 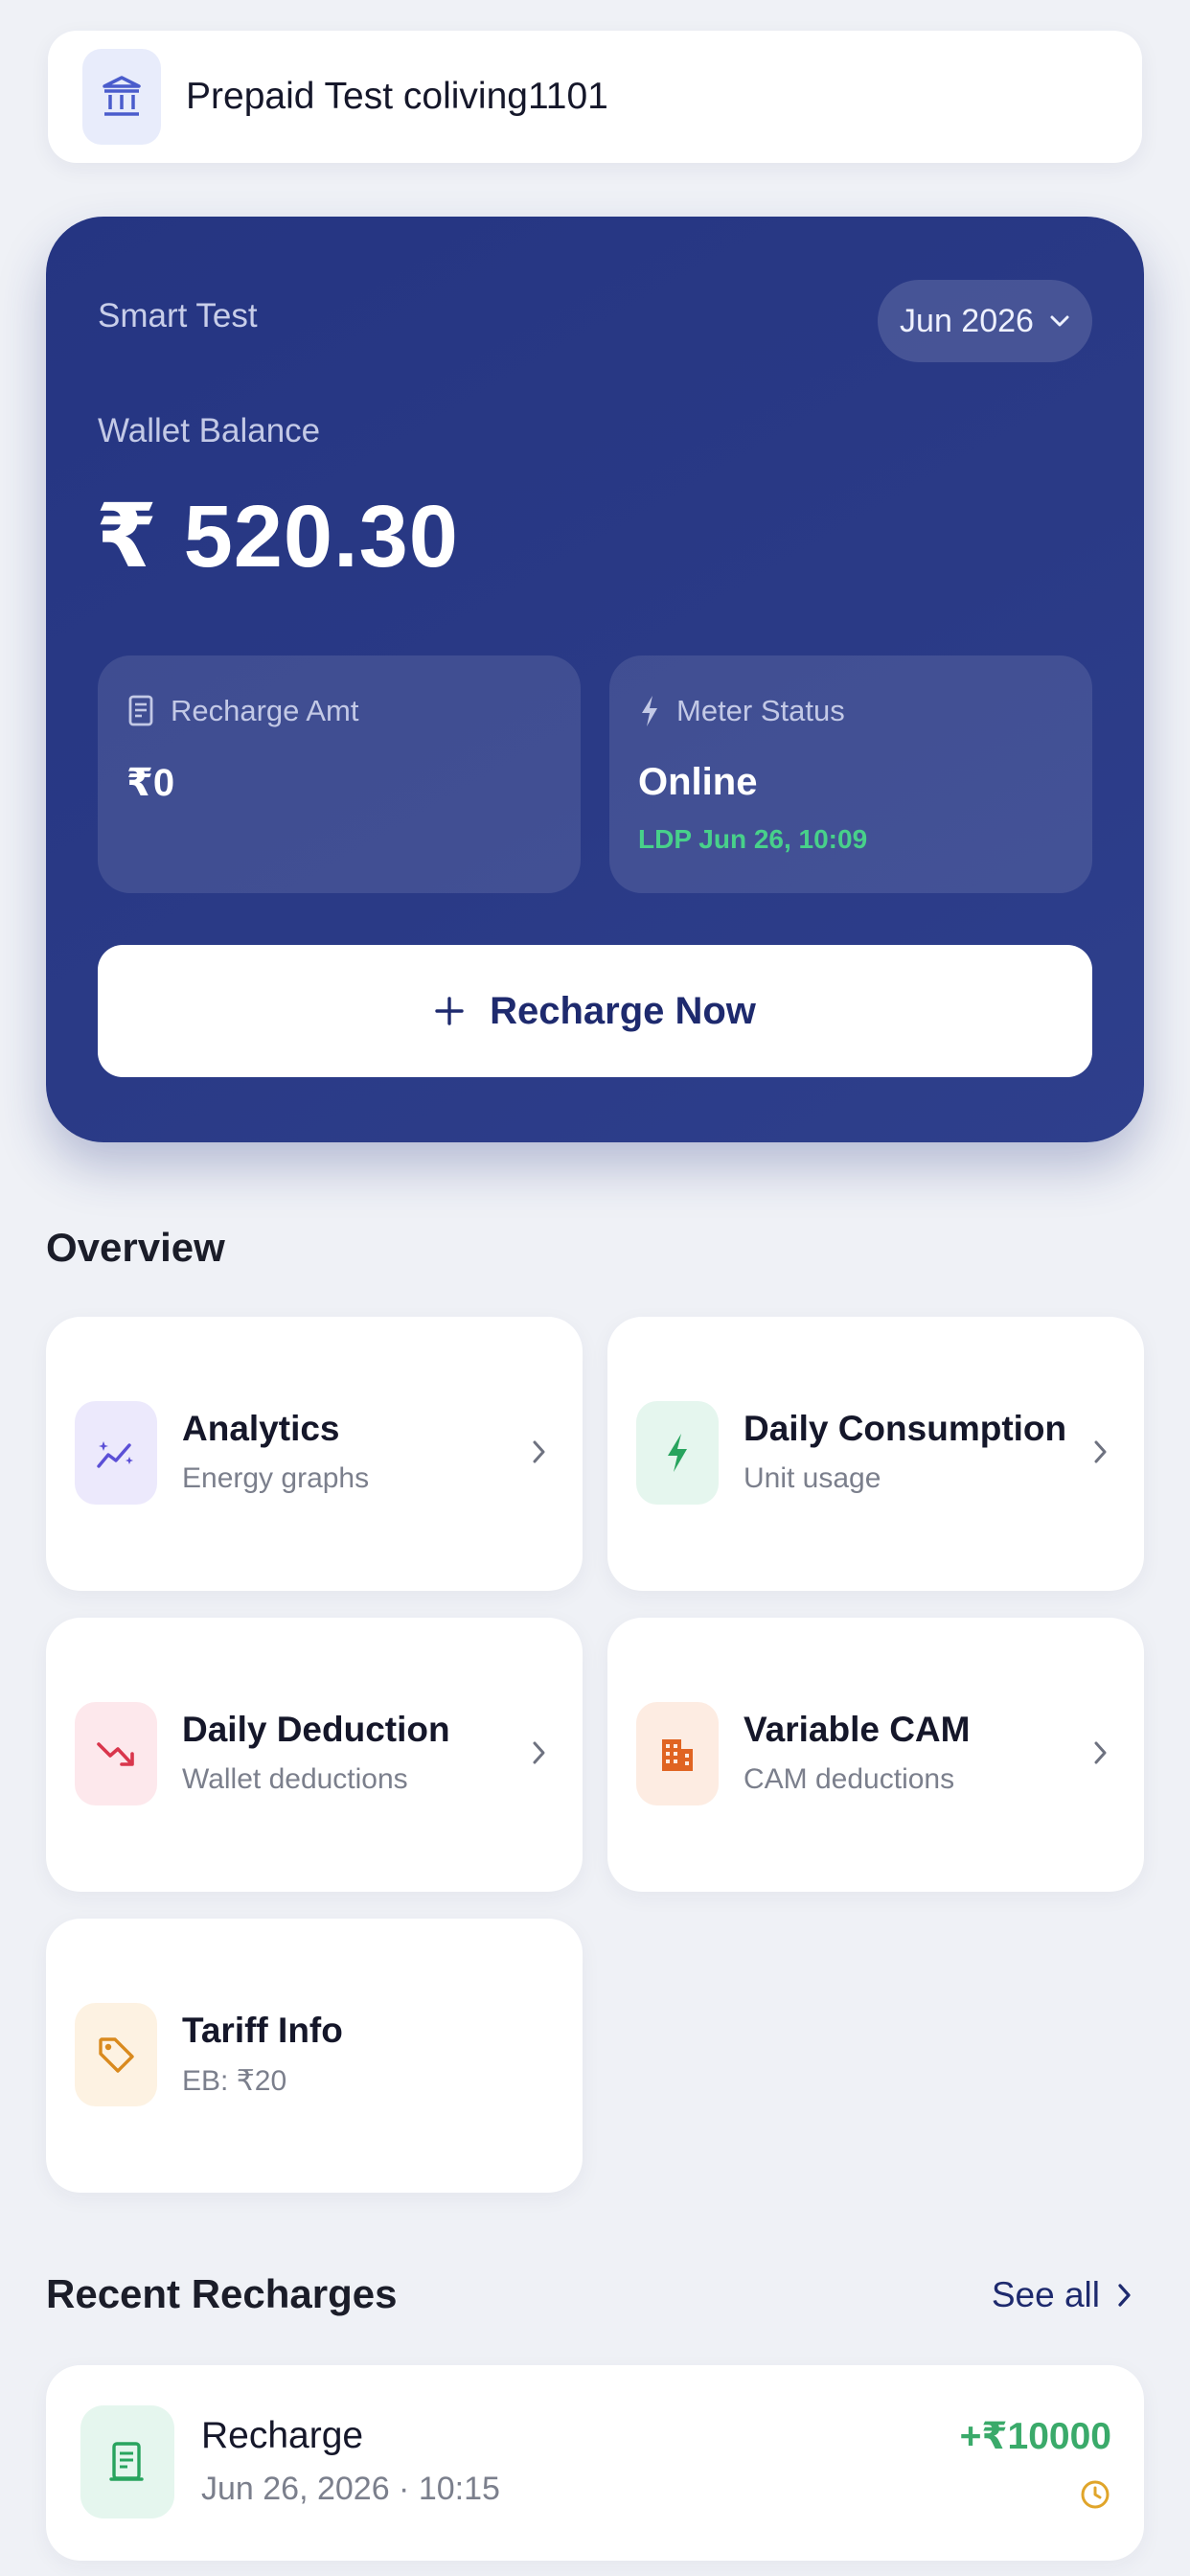 What do you see at coordinates (234, 2081) in the screenshot?
I see `tile-subtitle: EB: ₹20` at bounding box center [234, 2081].